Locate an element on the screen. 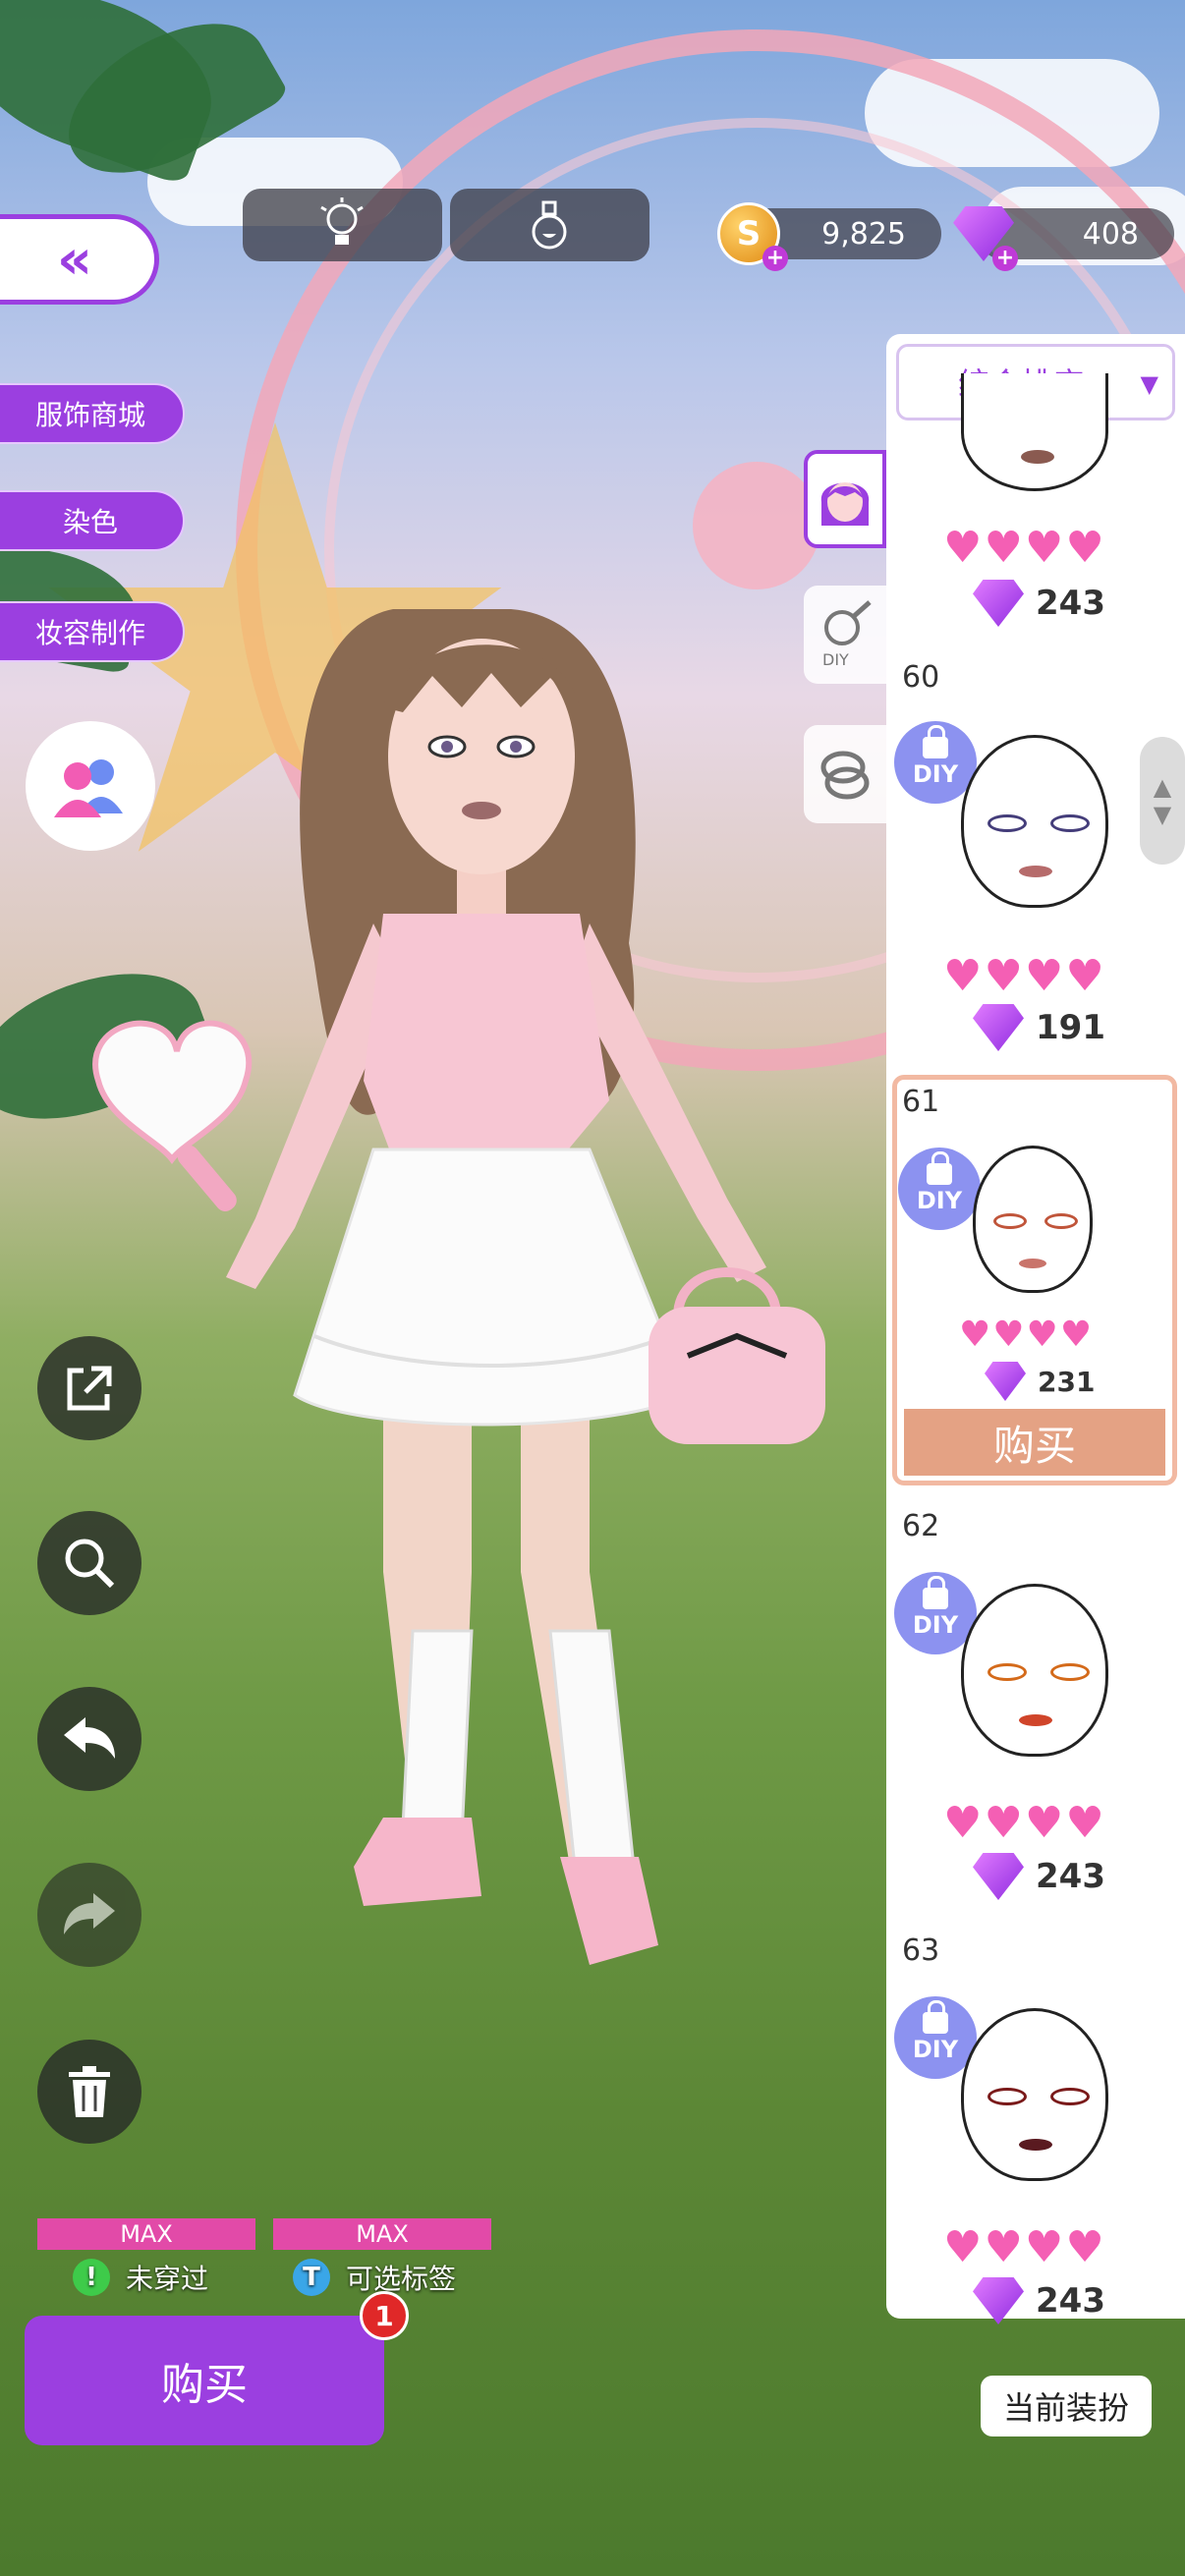  ferris-wheel-hub is located at coordinates (757, 525).